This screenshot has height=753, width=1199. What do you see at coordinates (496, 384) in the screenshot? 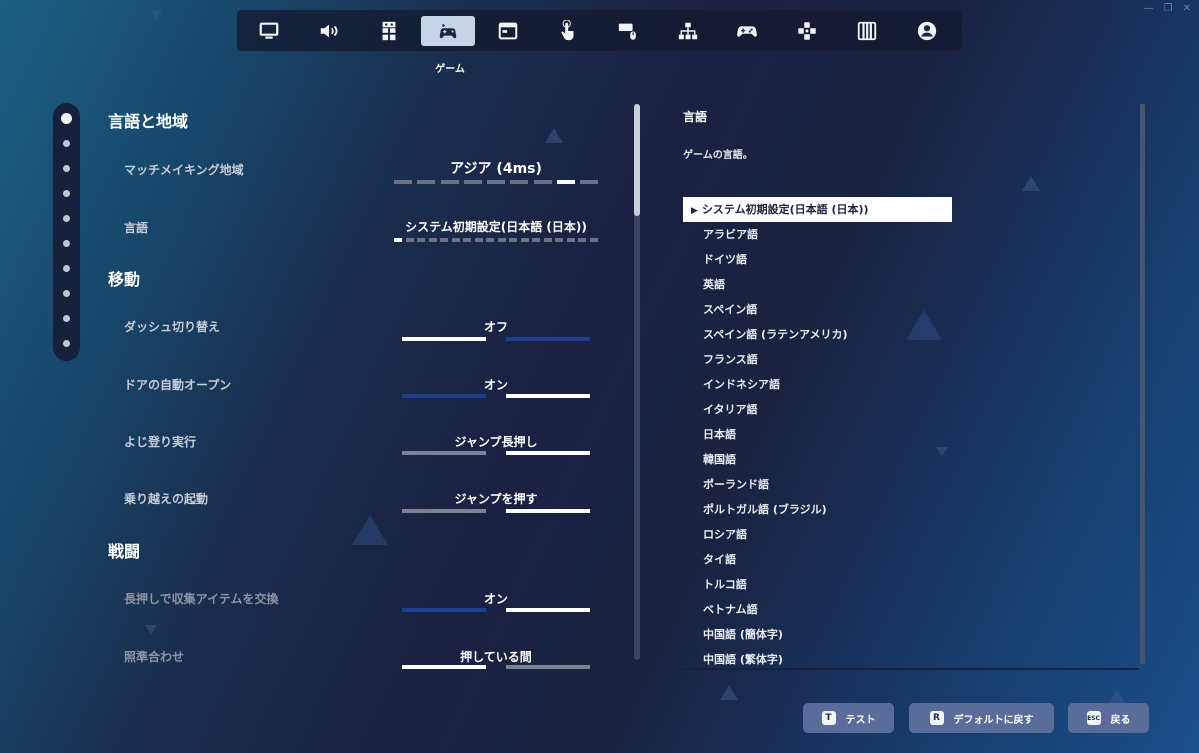
I see `auto-door-value: オン` at bounding box center [496, 384].